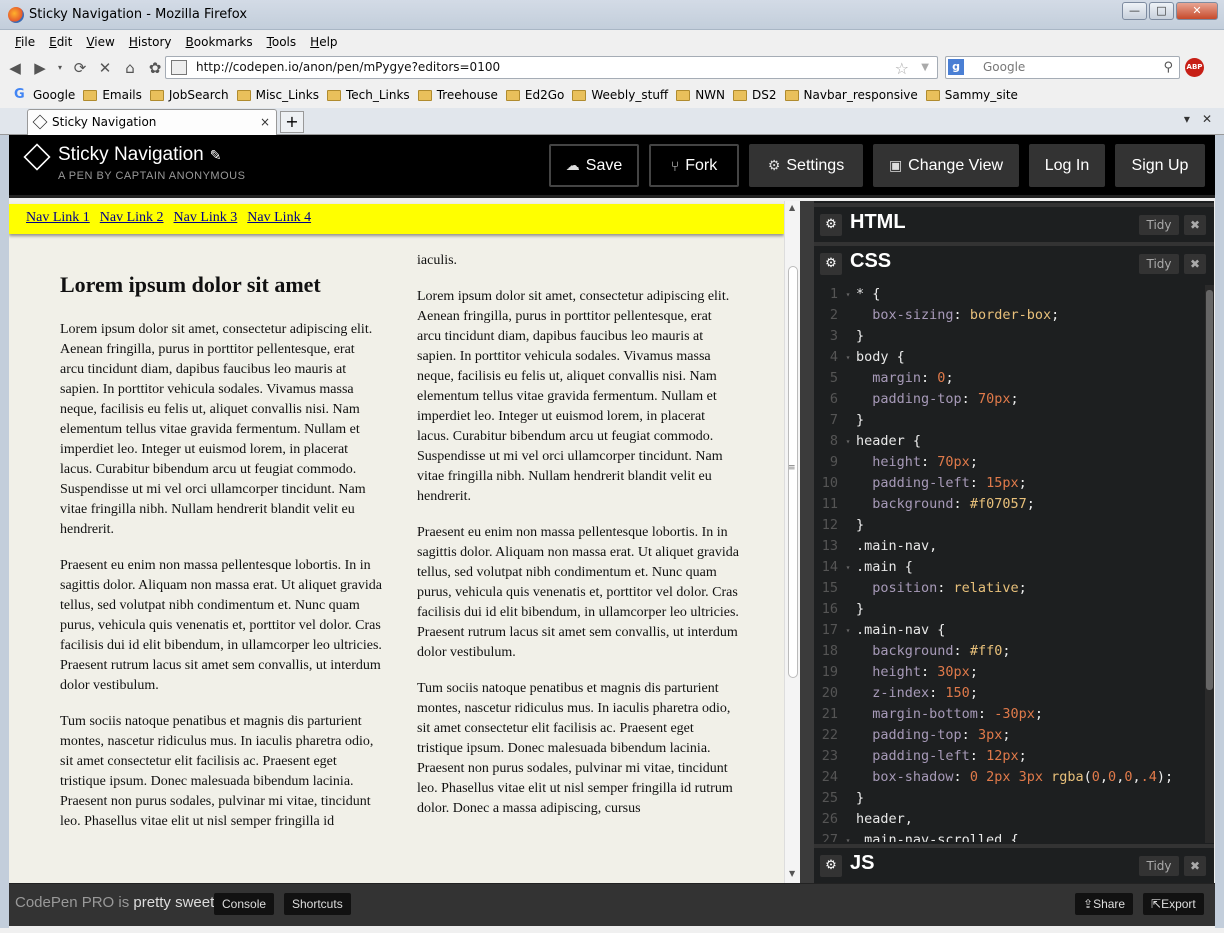  What do you see at coordinates (833, 399) in the screenshot?
I see `line-number: 6` at bounding box center [833, 399].